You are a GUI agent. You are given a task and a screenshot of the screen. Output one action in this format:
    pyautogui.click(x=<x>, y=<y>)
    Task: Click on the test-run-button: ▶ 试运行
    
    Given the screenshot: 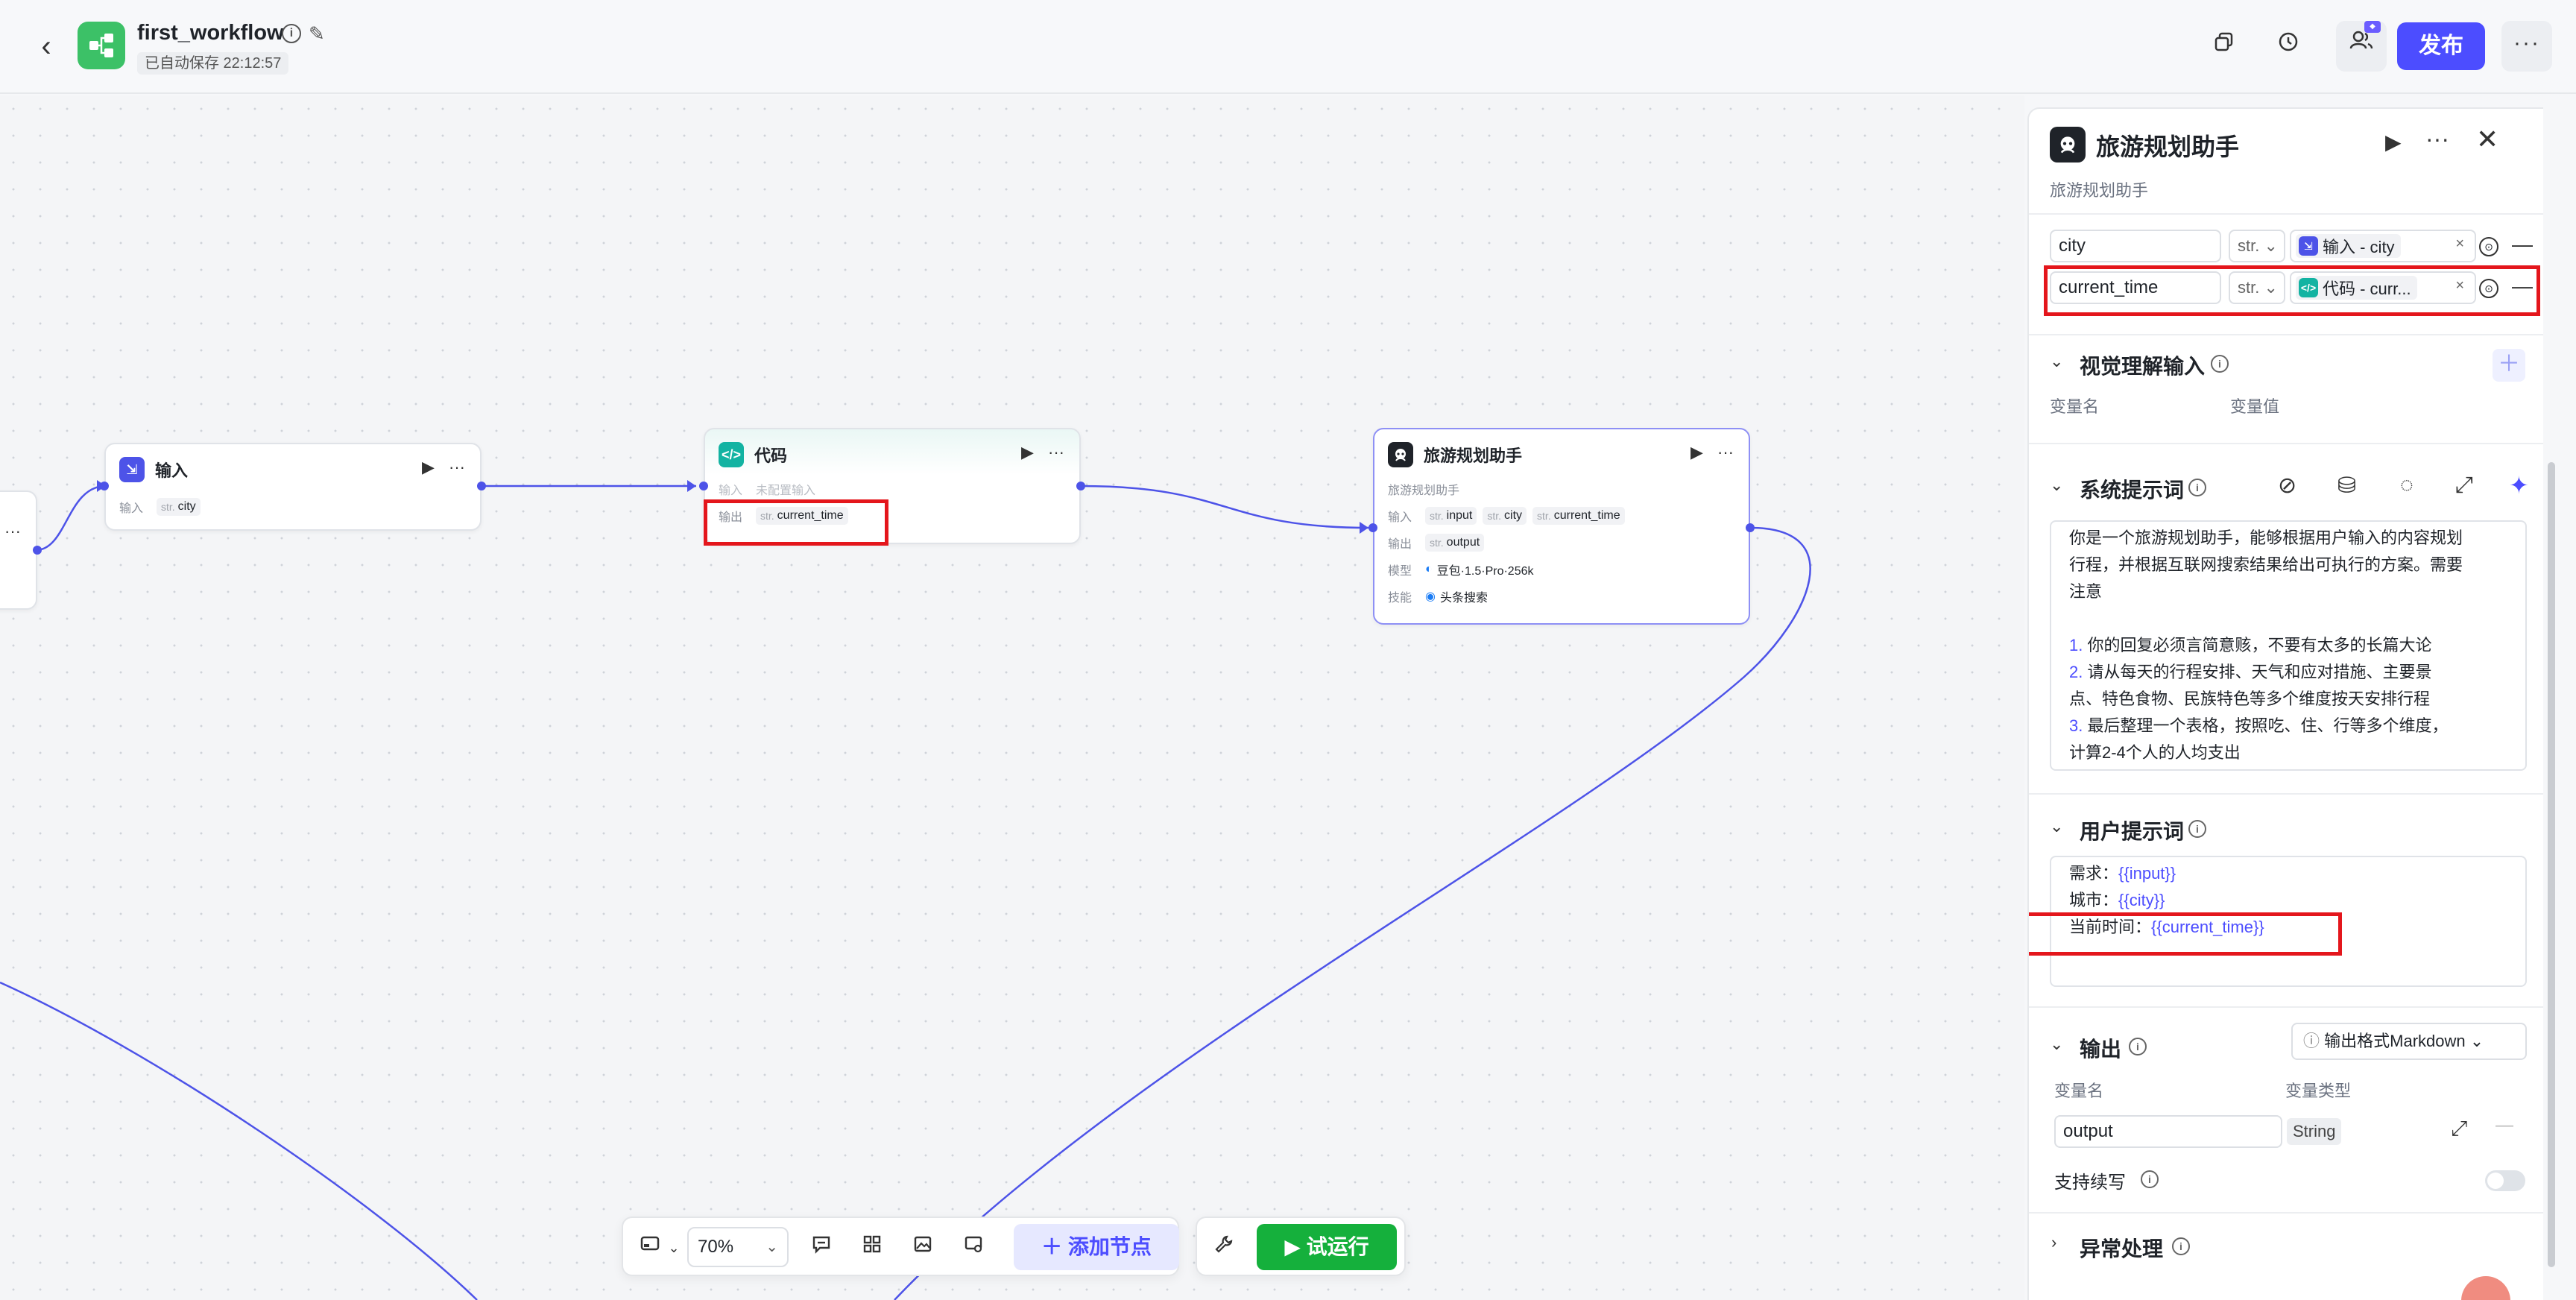 What is the action you would take?
    pyautogui.click(x=1327, y=1247)
    